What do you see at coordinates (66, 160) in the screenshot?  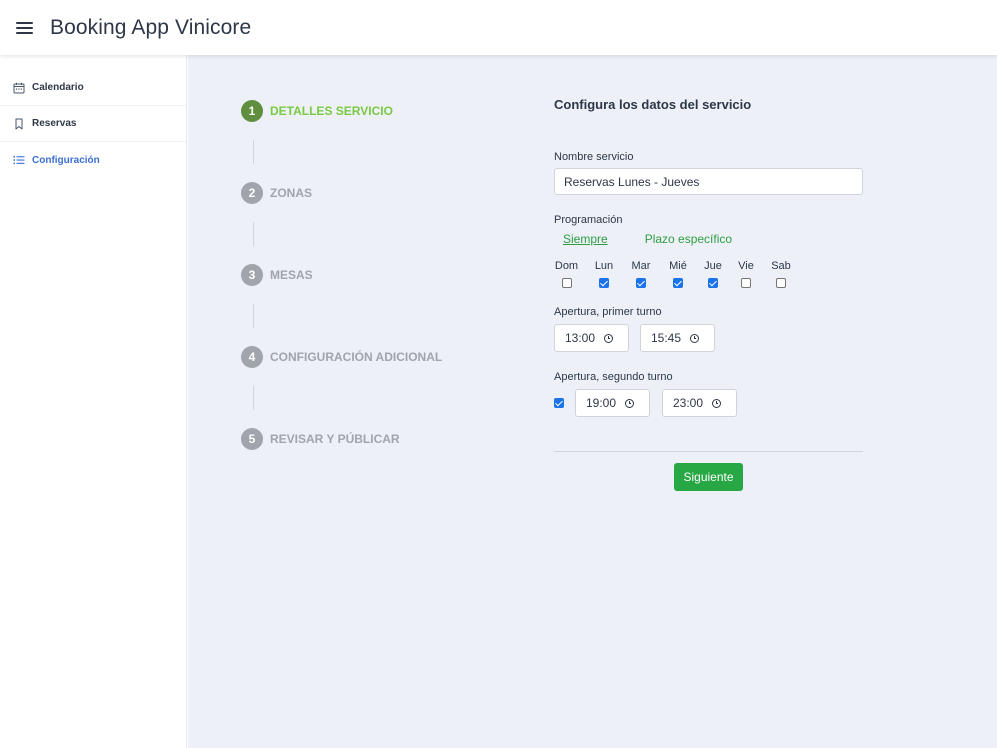 I see `sidebar-item-label: Configuración` at bounding box center [66, 160].